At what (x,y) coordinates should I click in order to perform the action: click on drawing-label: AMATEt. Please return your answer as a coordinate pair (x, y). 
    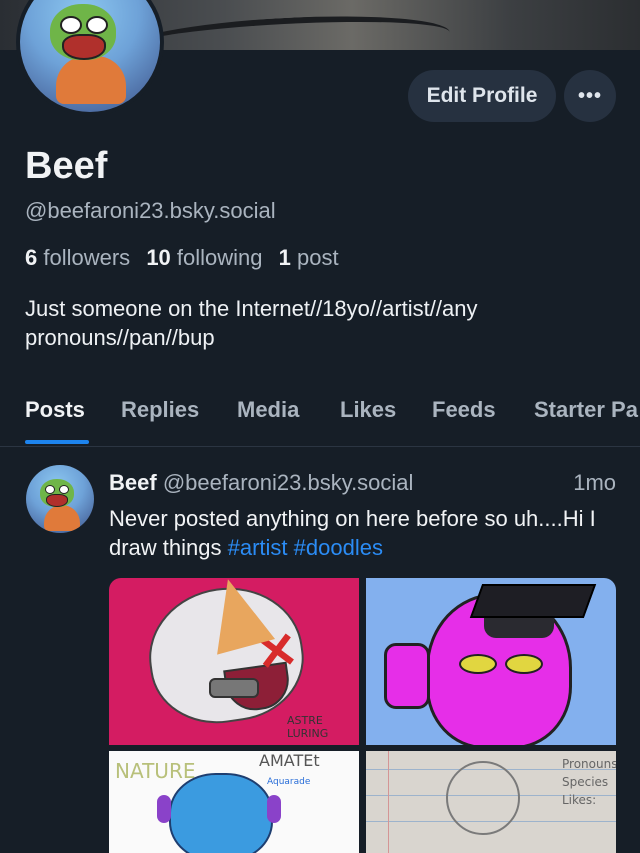
    Looking at the image, I should click on (289, 760).